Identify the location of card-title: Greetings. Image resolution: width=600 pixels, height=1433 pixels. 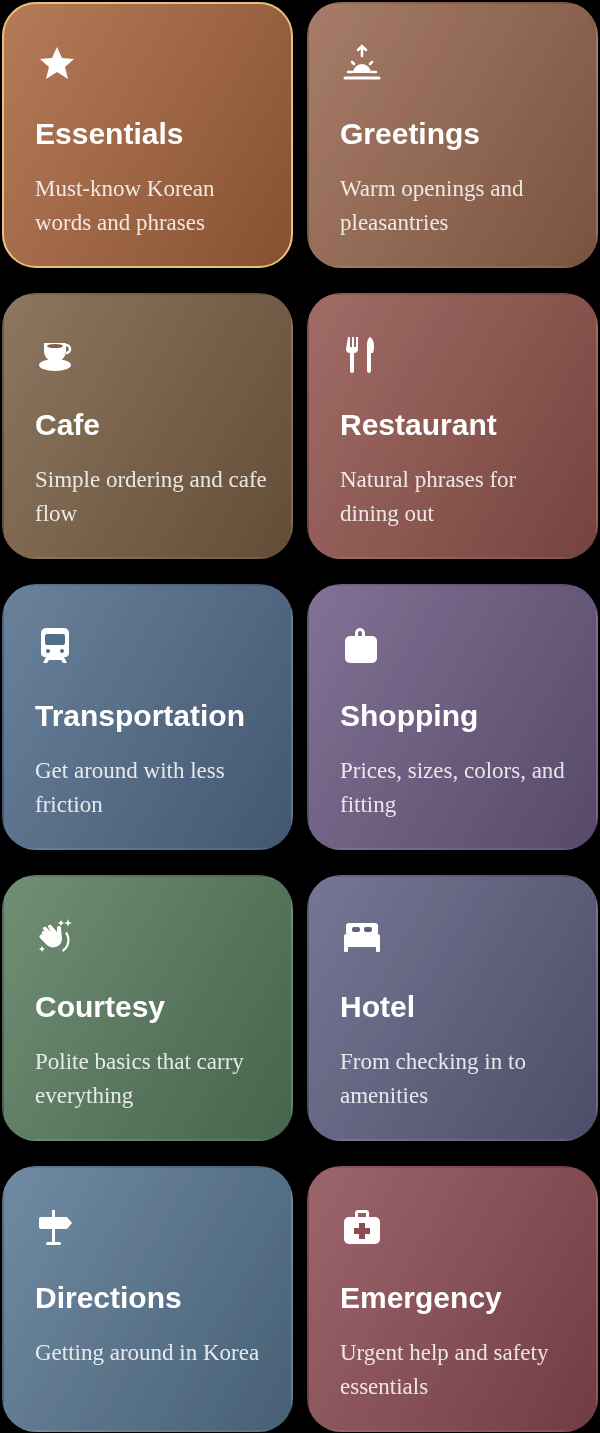
(410, 134).